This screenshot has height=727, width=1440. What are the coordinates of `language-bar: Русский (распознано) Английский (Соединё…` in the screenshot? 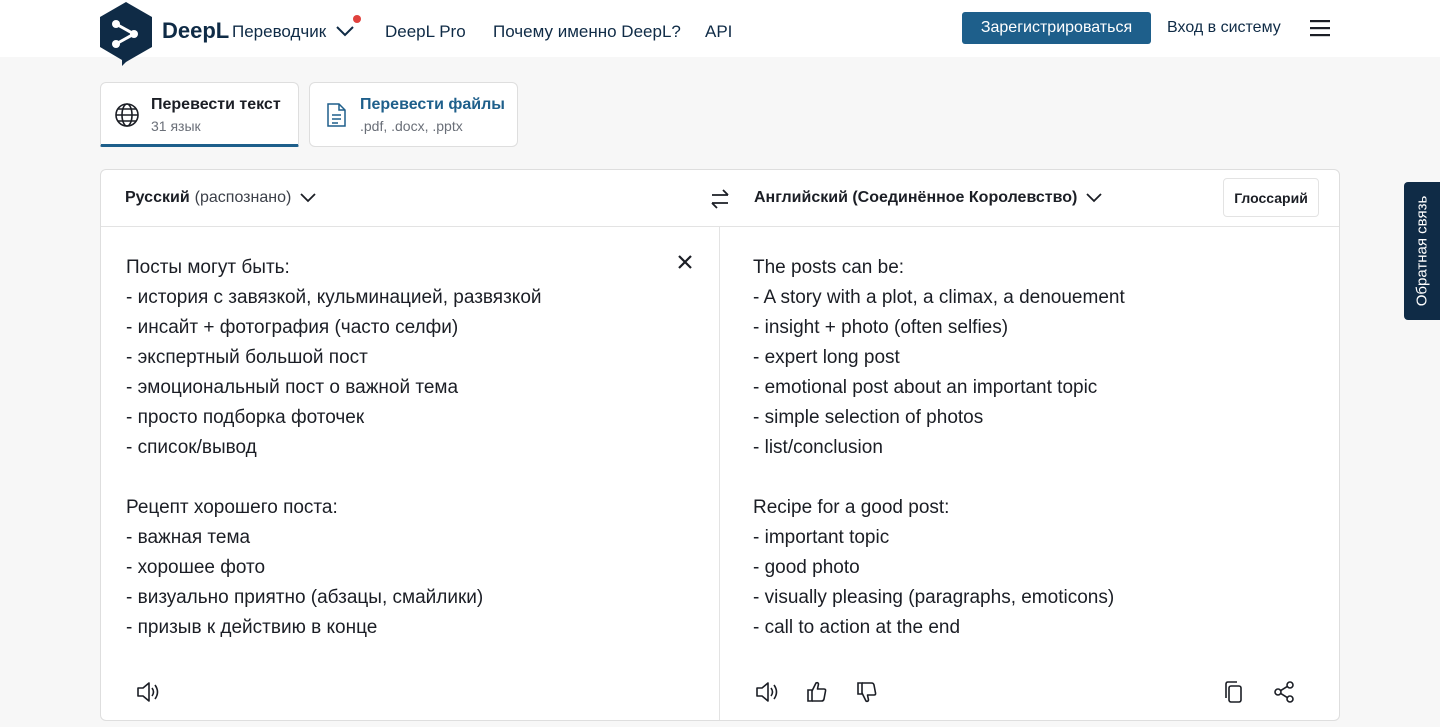 It's located at (720, 198).